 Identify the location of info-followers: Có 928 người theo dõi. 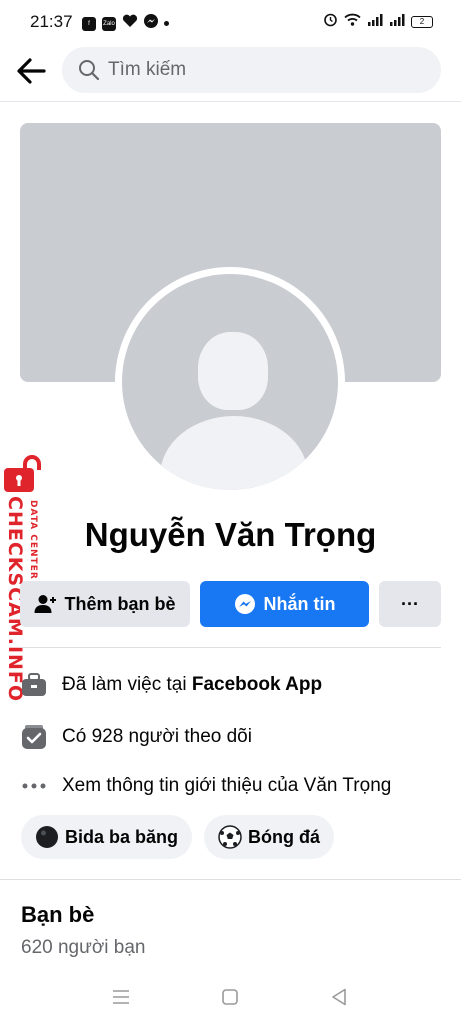
(230, 737).